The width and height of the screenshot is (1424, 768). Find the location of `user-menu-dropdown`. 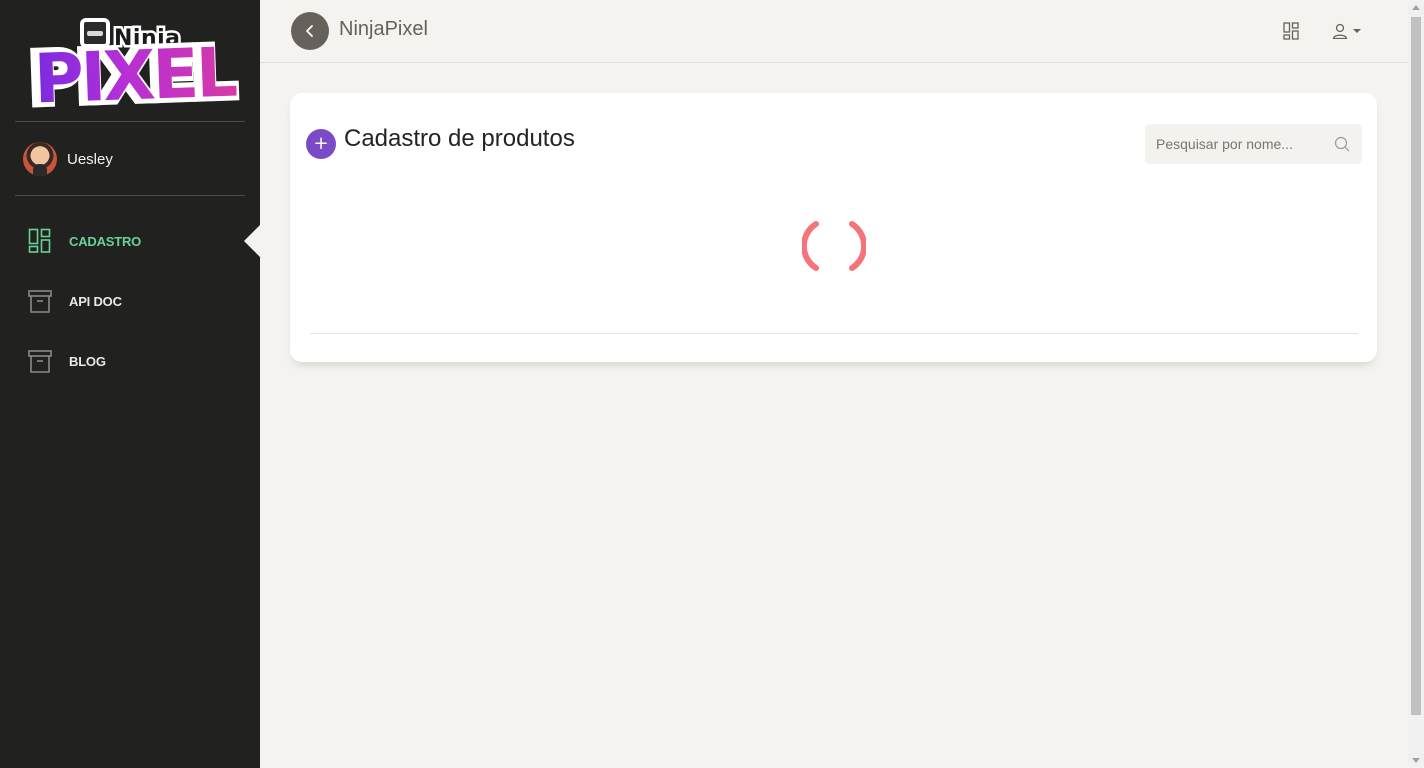

user-menu-dropdown is located at coordinates (1347, 31).